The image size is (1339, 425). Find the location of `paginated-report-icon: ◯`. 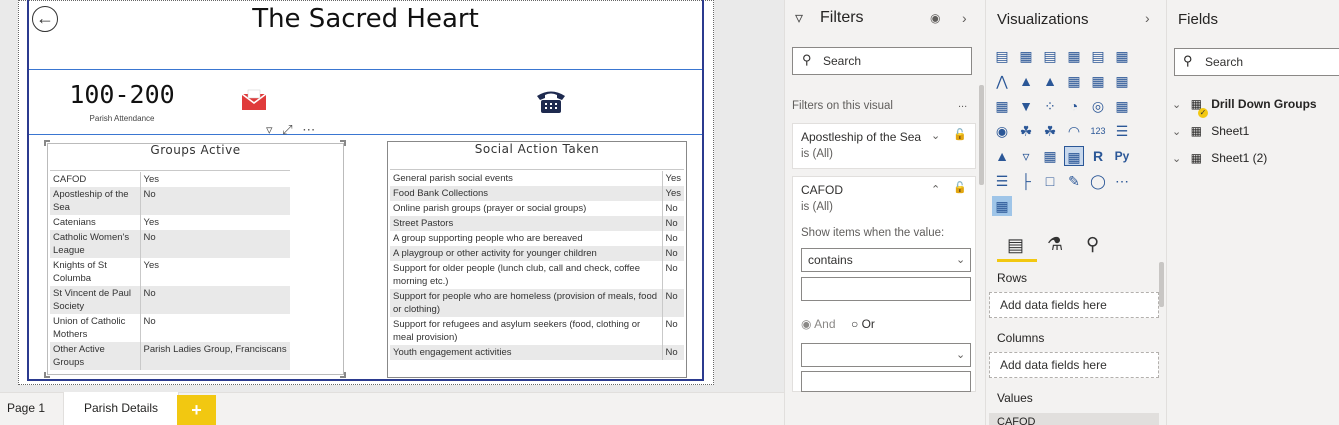

paginated-report-icon: ◯ is located at coordinates (1098, 181).